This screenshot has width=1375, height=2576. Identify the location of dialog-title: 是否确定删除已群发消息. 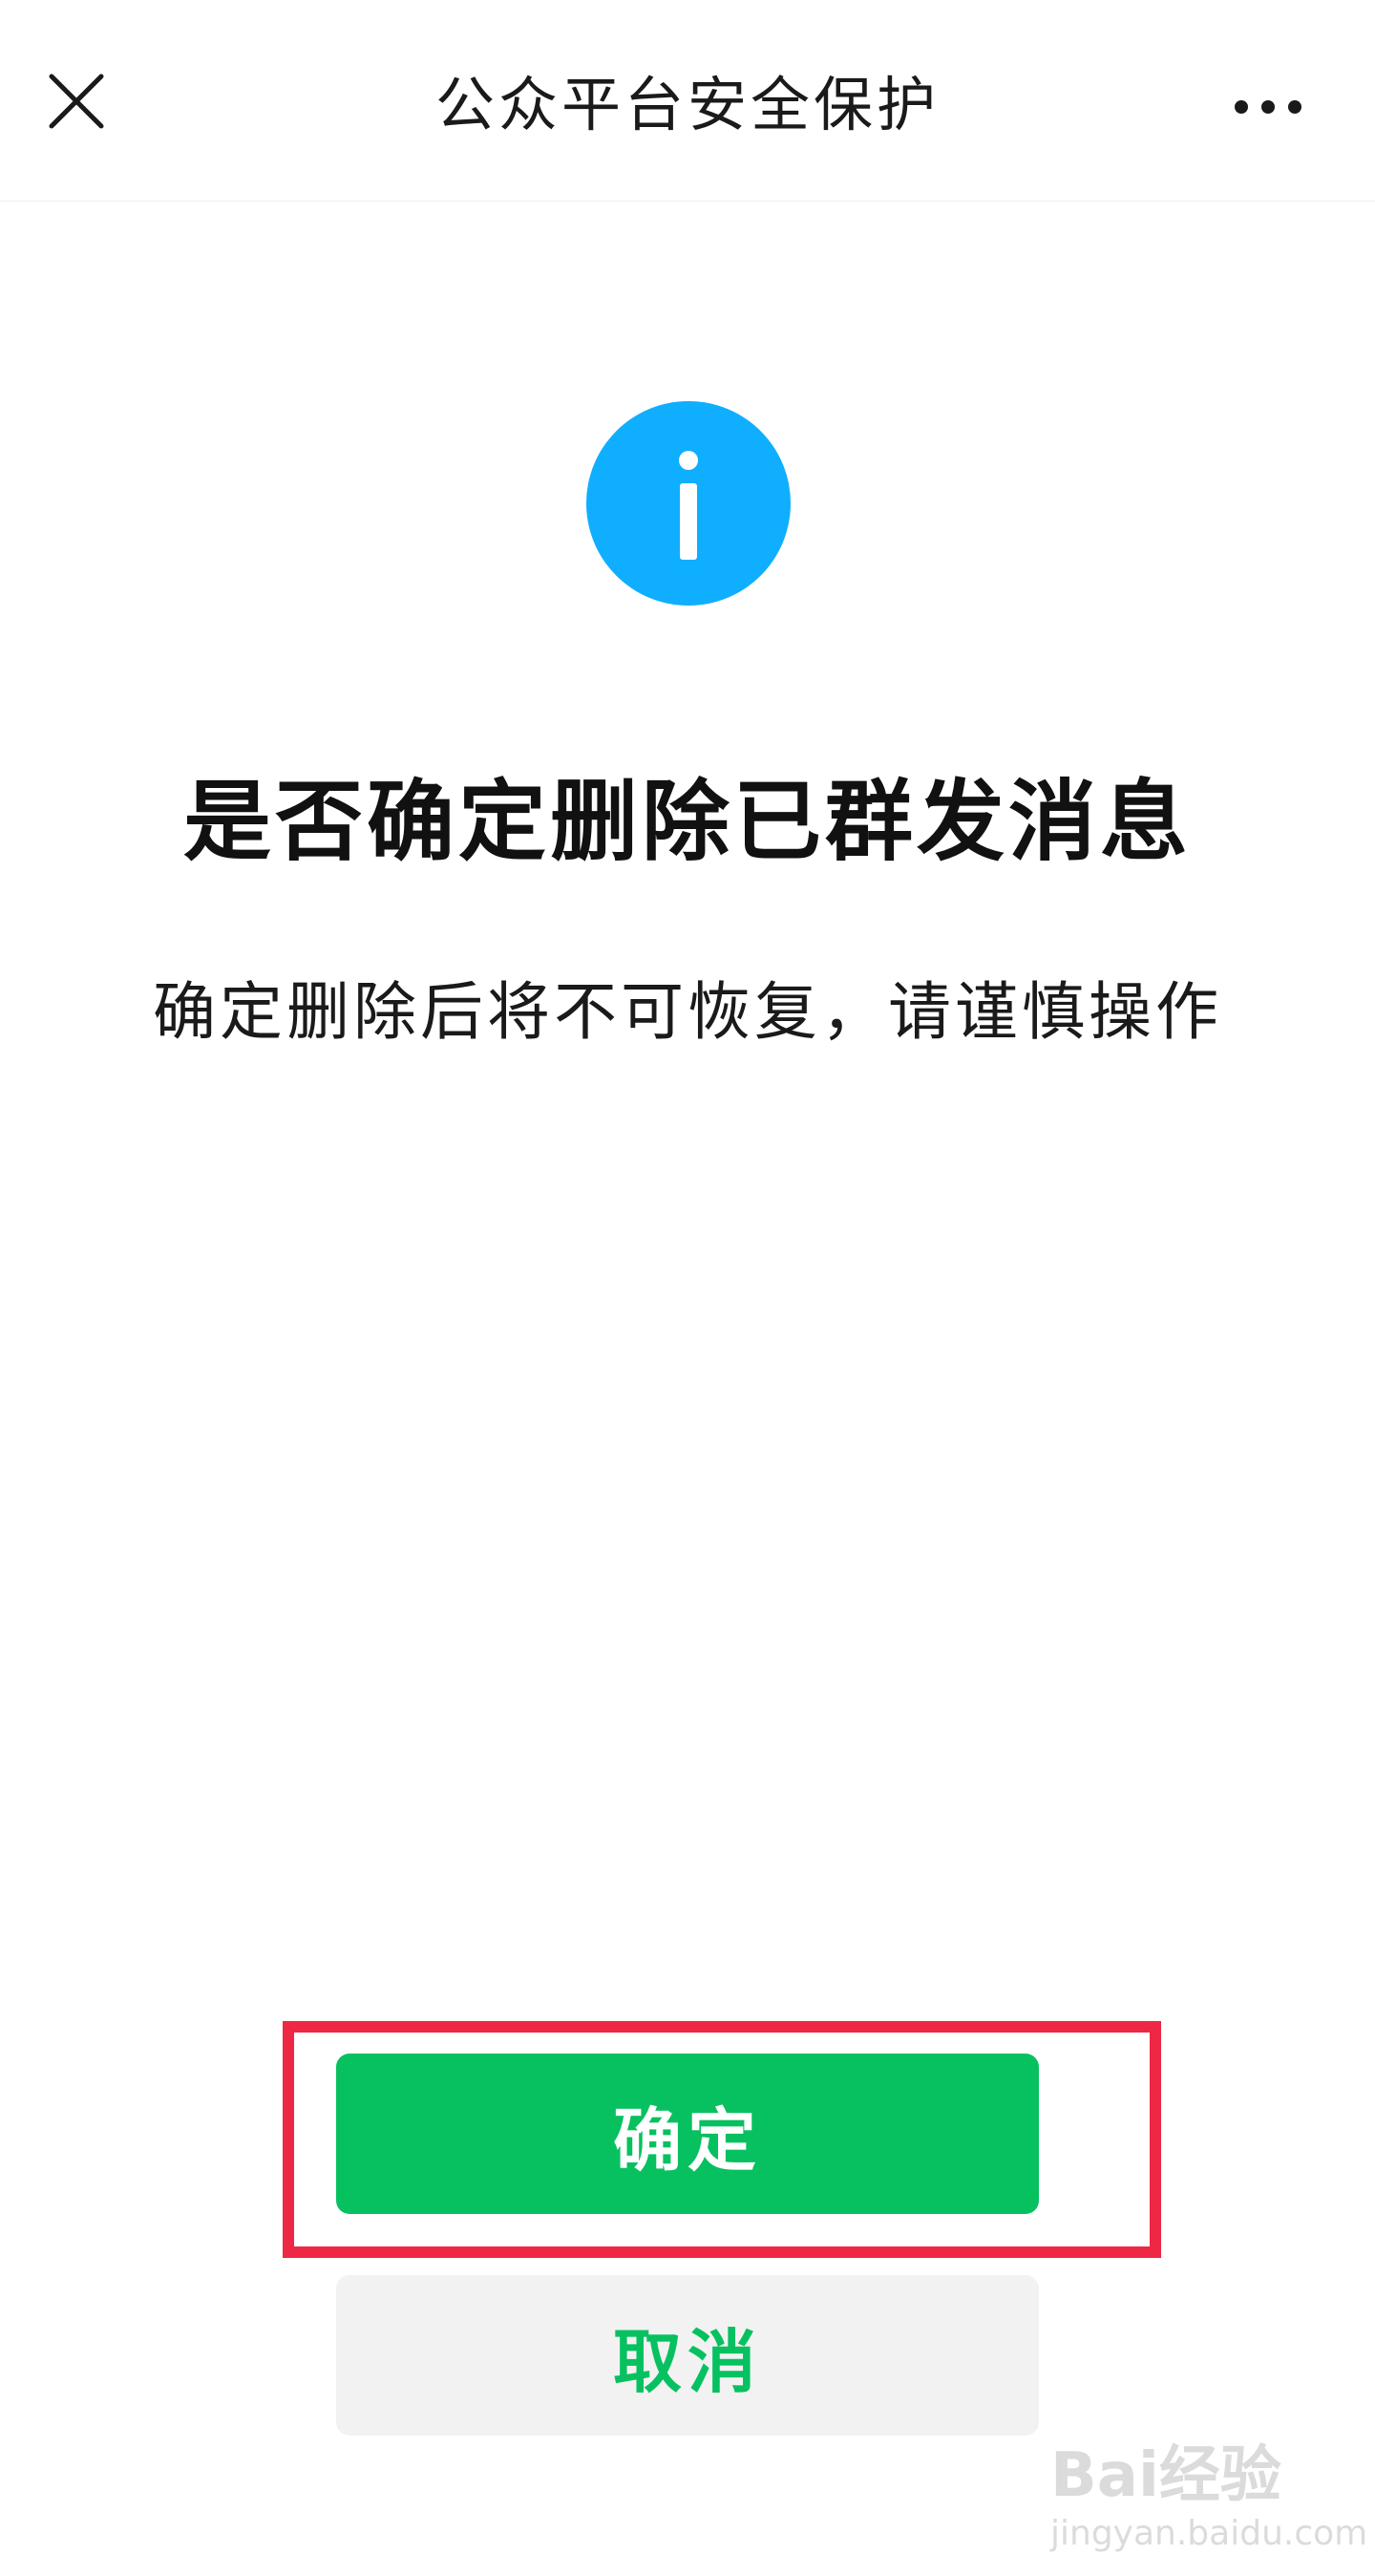
(687, 821).